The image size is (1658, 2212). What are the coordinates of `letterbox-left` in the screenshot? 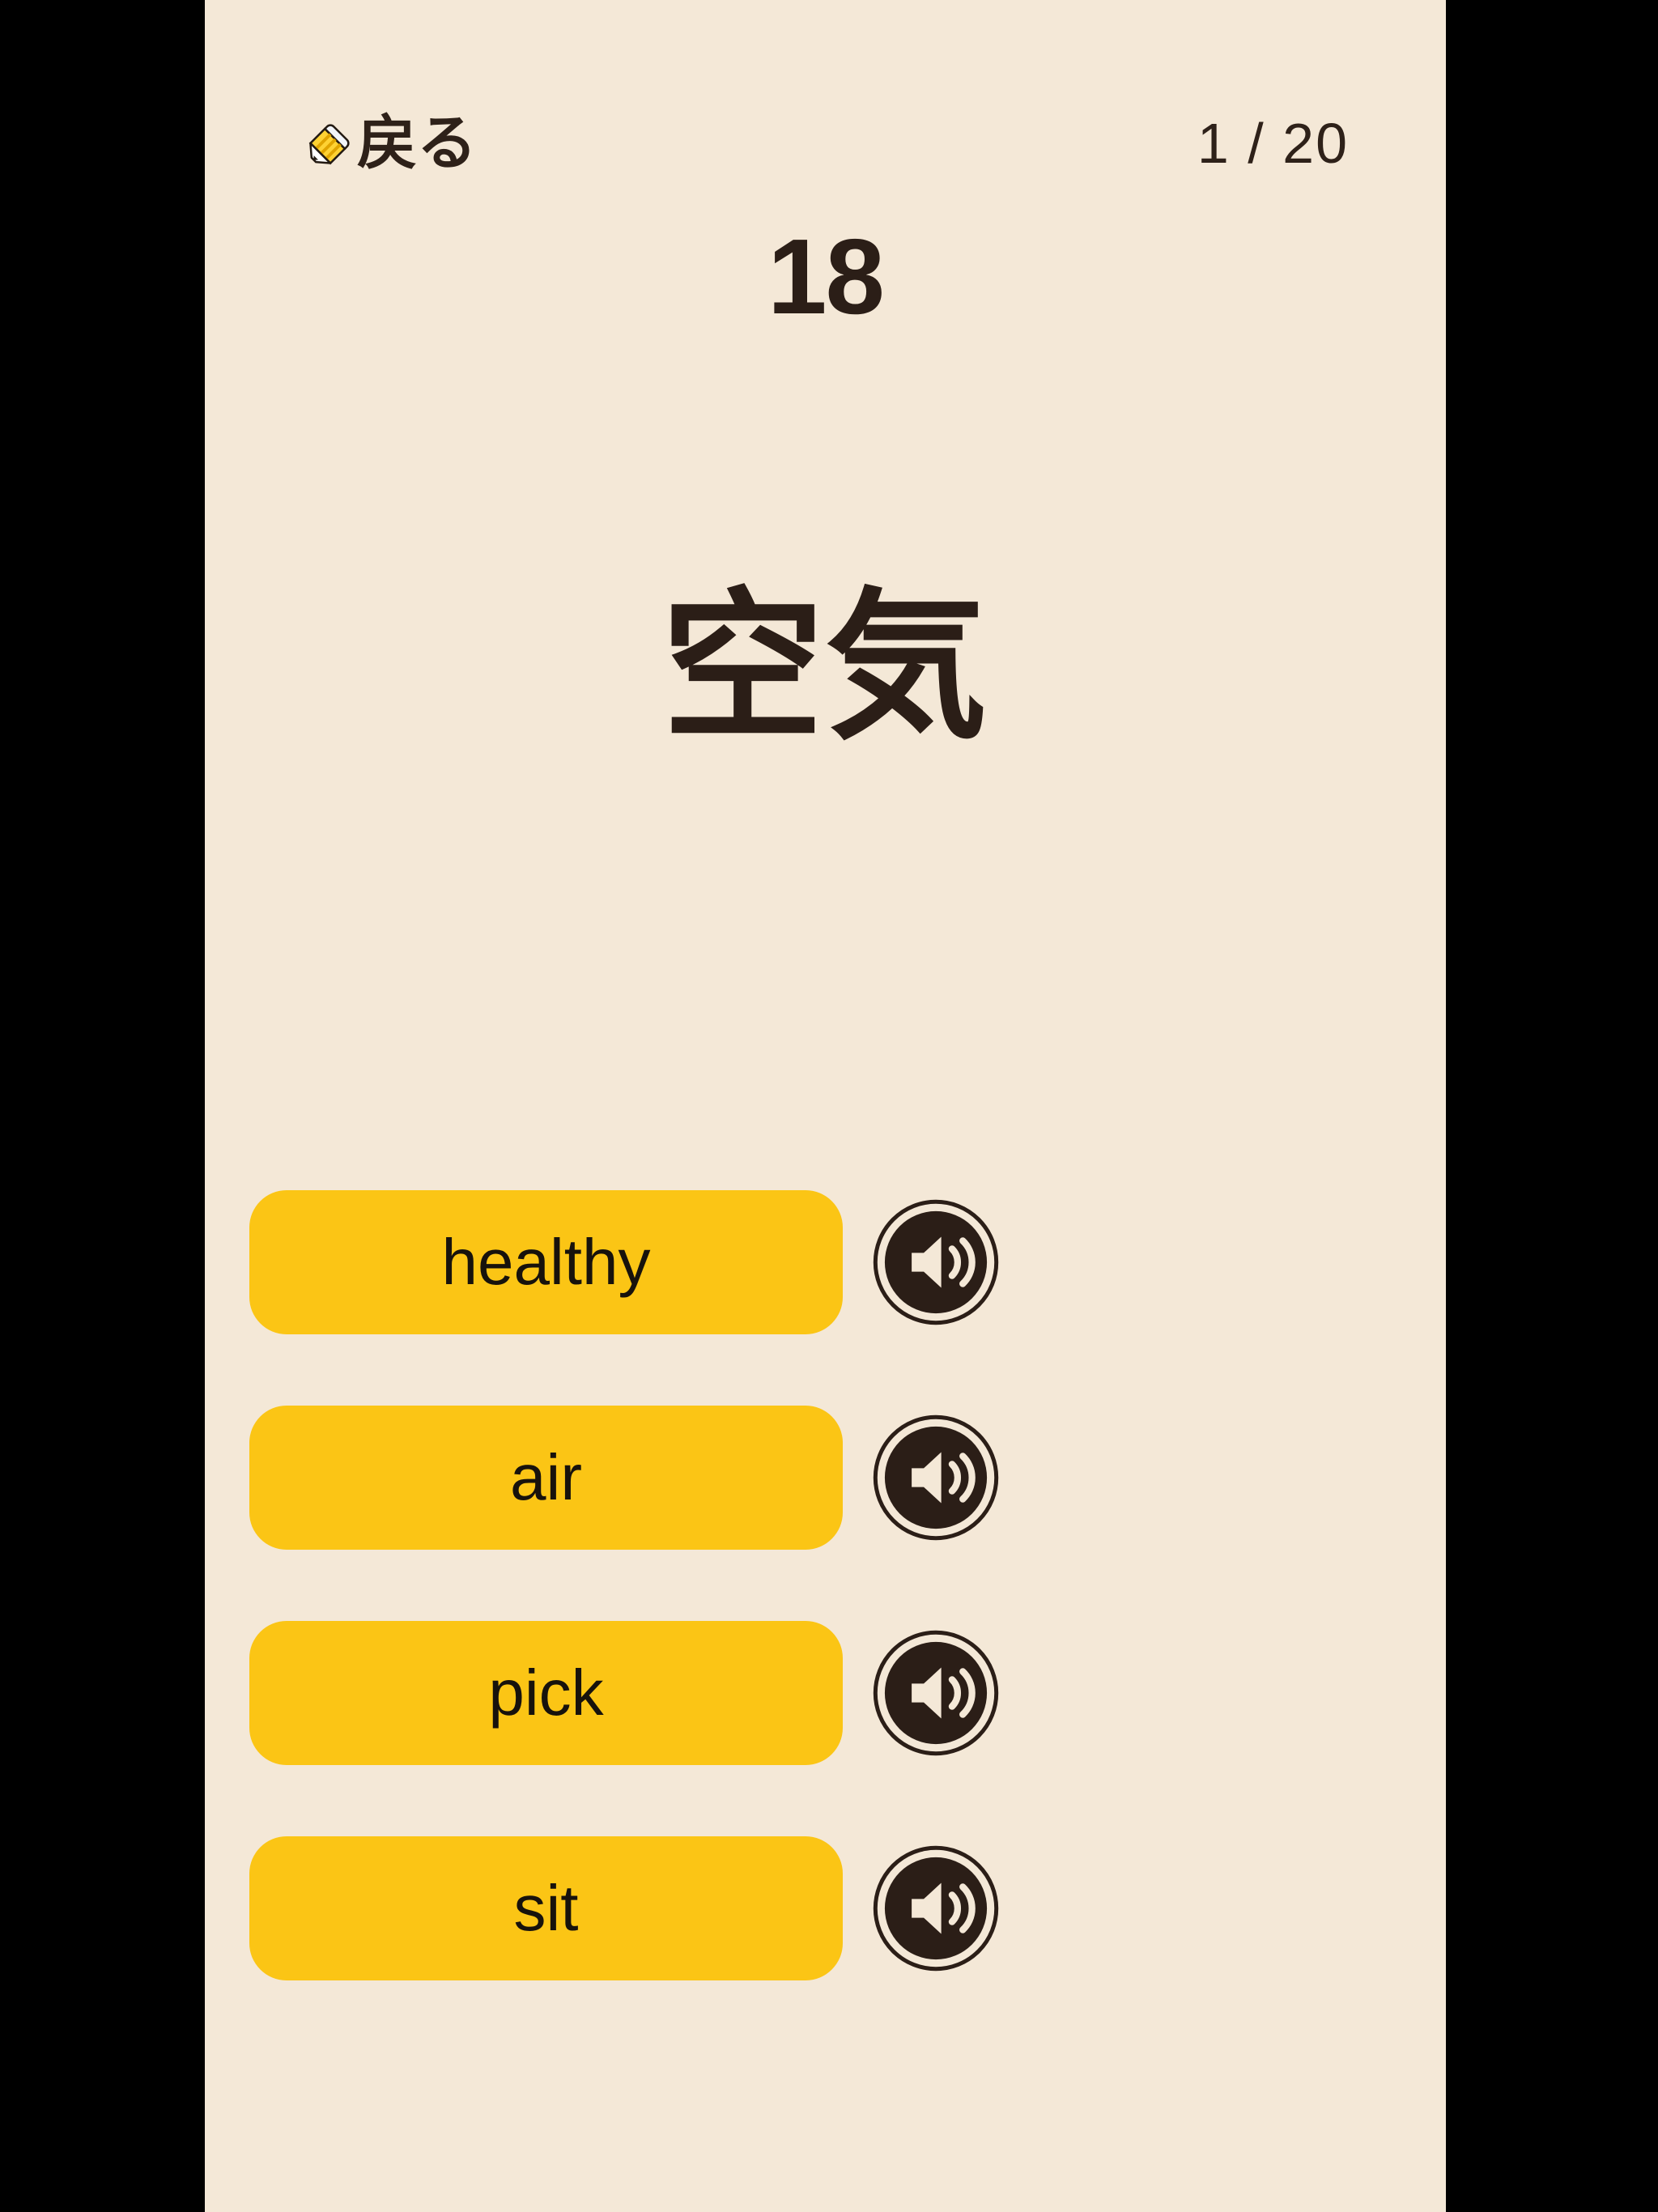 It's located at (102, 1106).